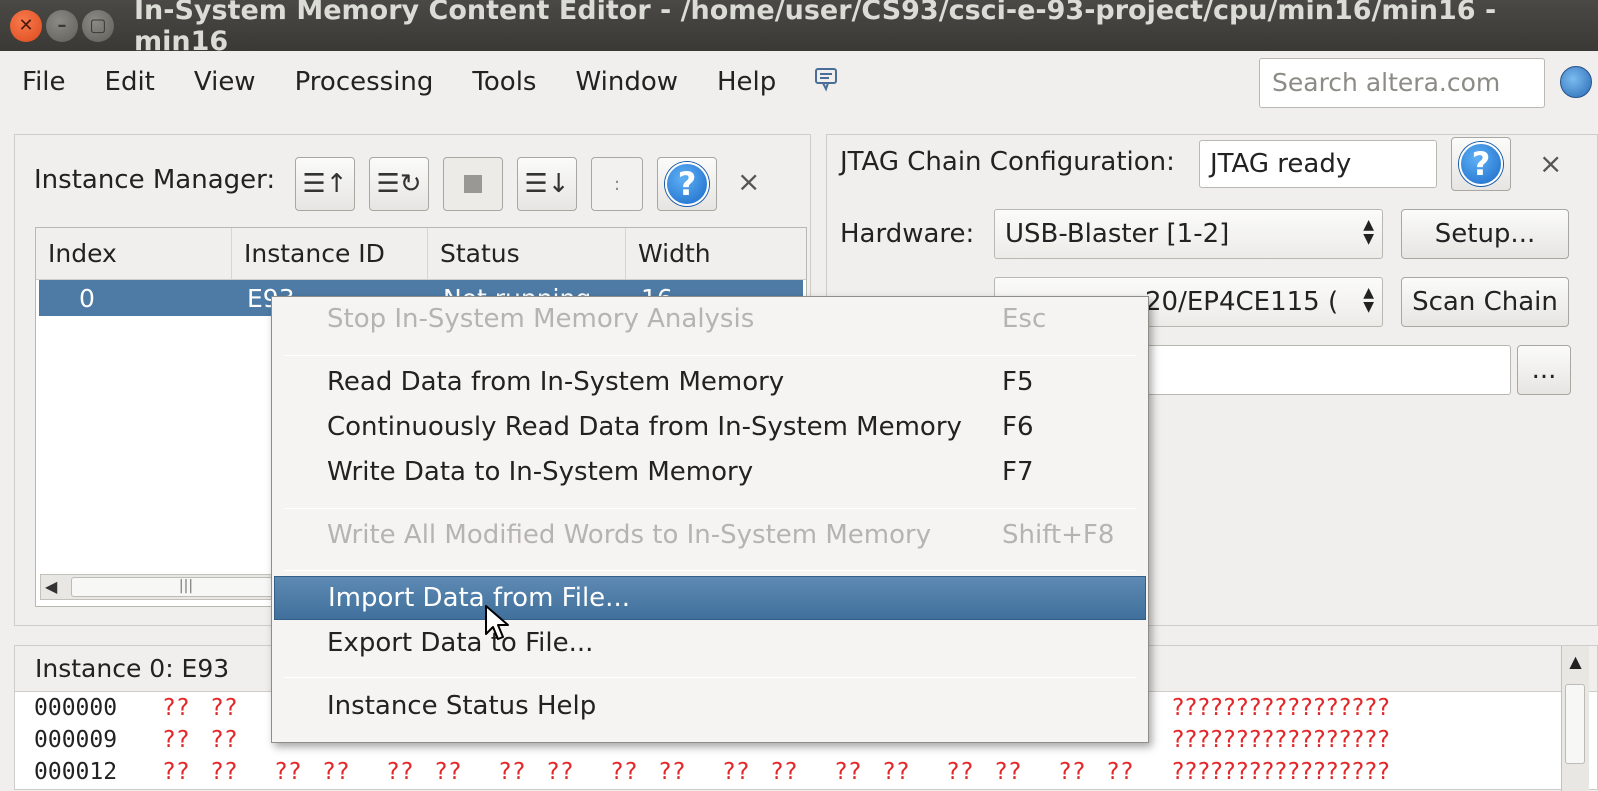  Describe the element at coordinates (1485, 302) in the screenshot. I see `scan-chain-button: Scan Chain` at that location.